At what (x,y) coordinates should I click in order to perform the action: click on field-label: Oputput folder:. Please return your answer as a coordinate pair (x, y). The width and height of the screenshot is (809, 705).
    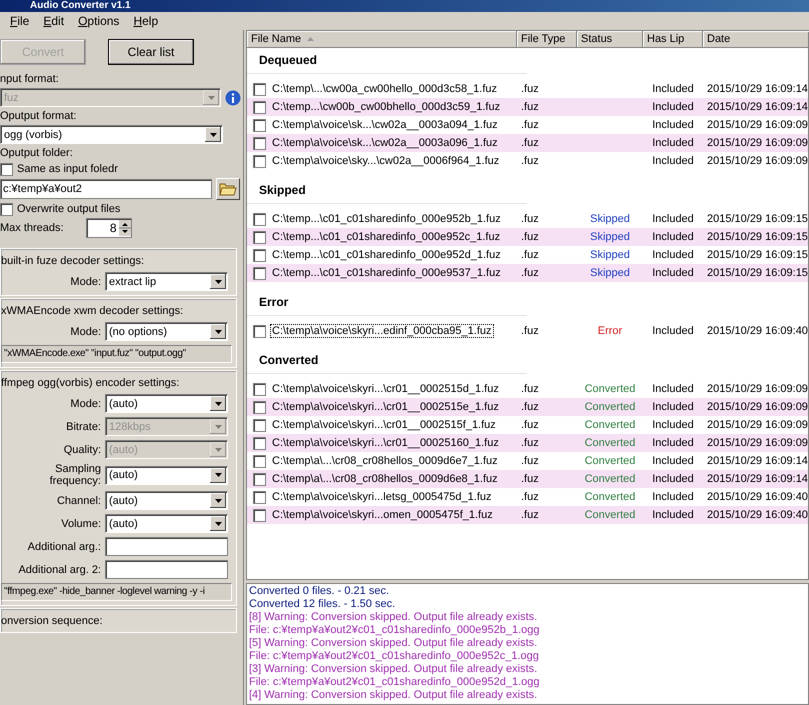
    Looking at the image, I should click on (37, 153).